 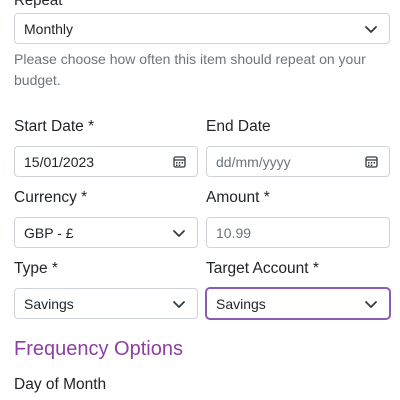 What do you see at coordinates (106, 161) in the screenshot?
I see `start-date-input: 15/01/2023` at bounding box center [106, 161].